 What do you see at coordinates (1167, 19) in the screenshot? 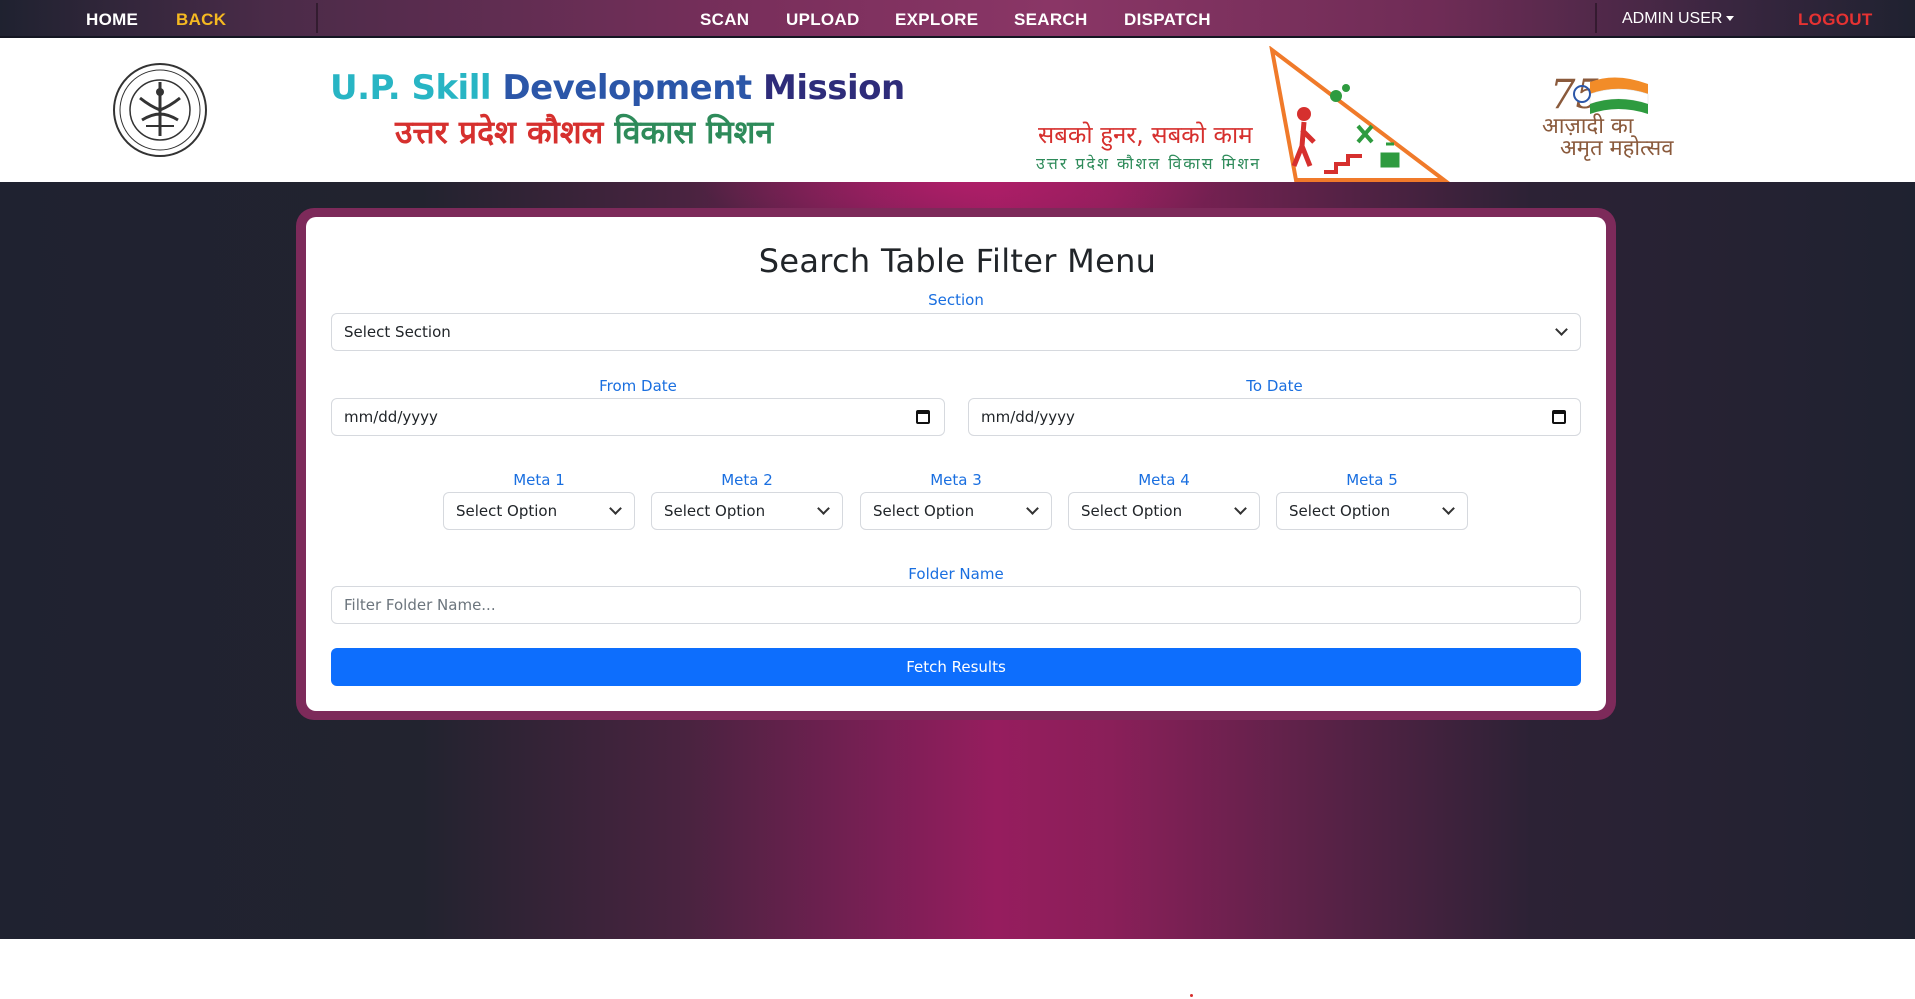
I see `nav-dispatch: DISPATCH` at bounding box center [1167, 19].